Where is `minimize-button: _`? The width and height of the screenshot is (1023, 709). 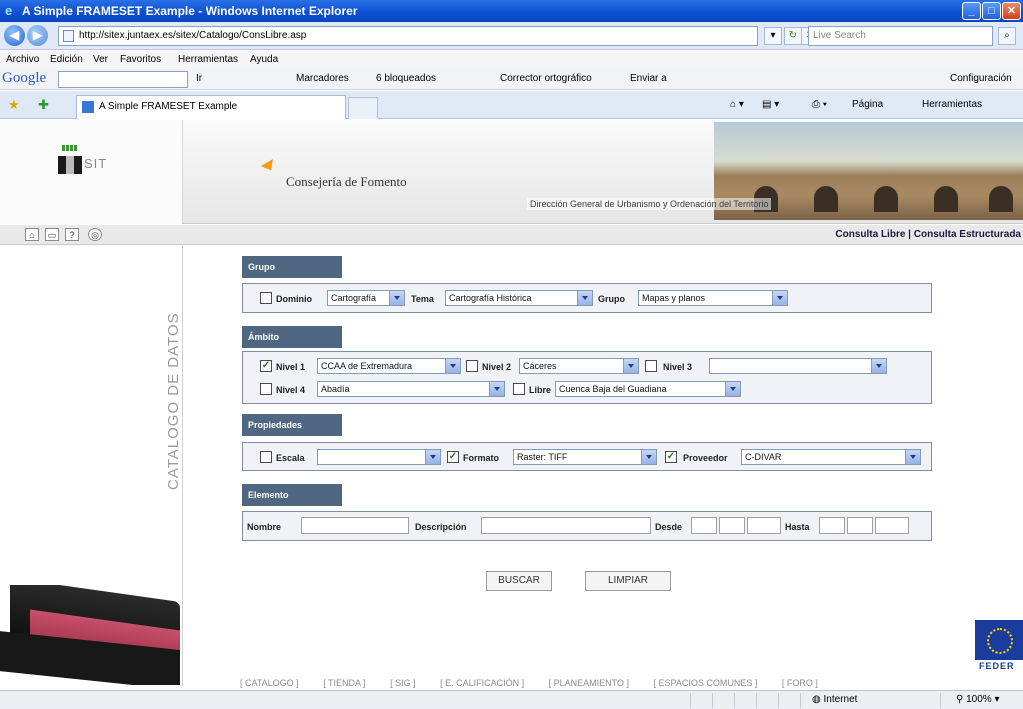 minimize-button: _ is located at coordinates (971, 11).